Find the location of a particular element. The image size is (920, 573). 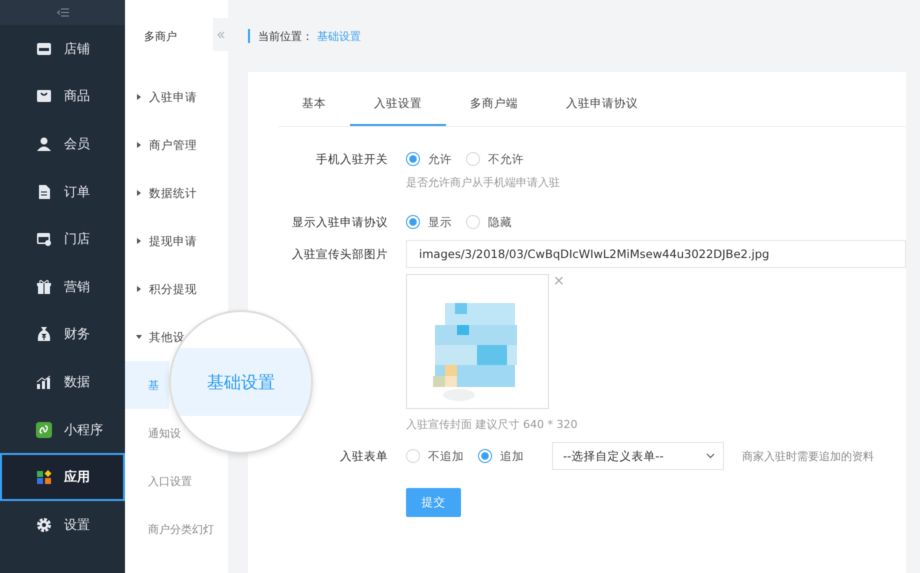

mini-program-icon is located at coordinates (44, 430).